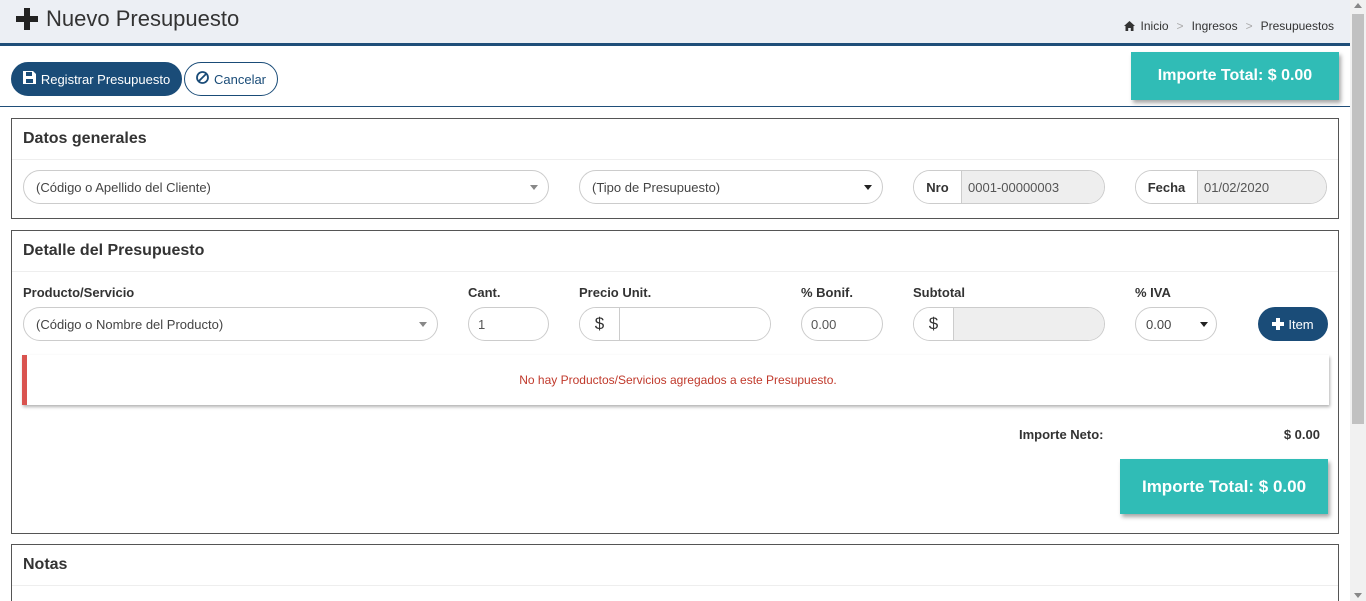  I want to click on register-budget-button: Registrar Presupuesto, so click(96, 79).